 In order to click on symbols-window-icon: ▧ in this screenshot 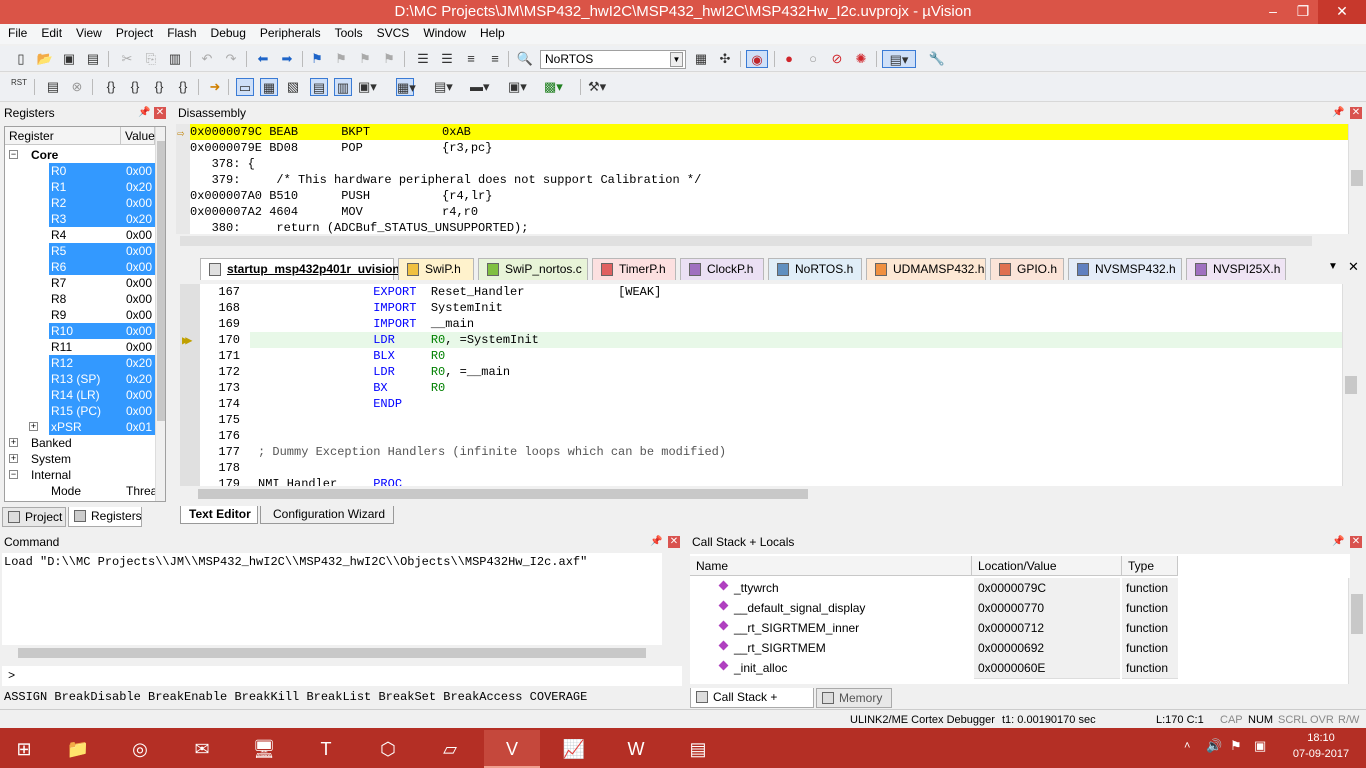, I will do `click(293, 87)`.